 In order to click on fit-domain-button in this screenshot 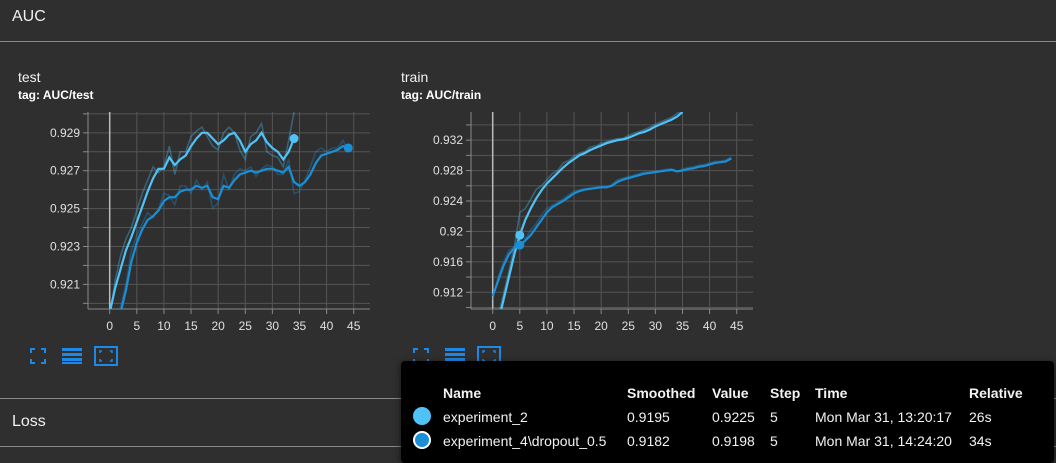, I will do `click(106, 356)`.